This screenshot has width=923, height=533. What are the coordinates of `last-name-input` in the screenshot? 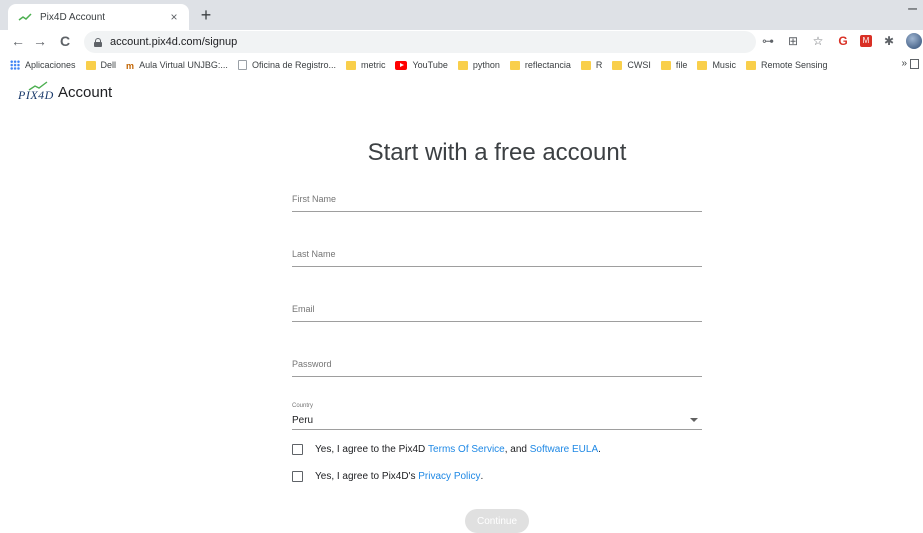 It's located at (497, 254).